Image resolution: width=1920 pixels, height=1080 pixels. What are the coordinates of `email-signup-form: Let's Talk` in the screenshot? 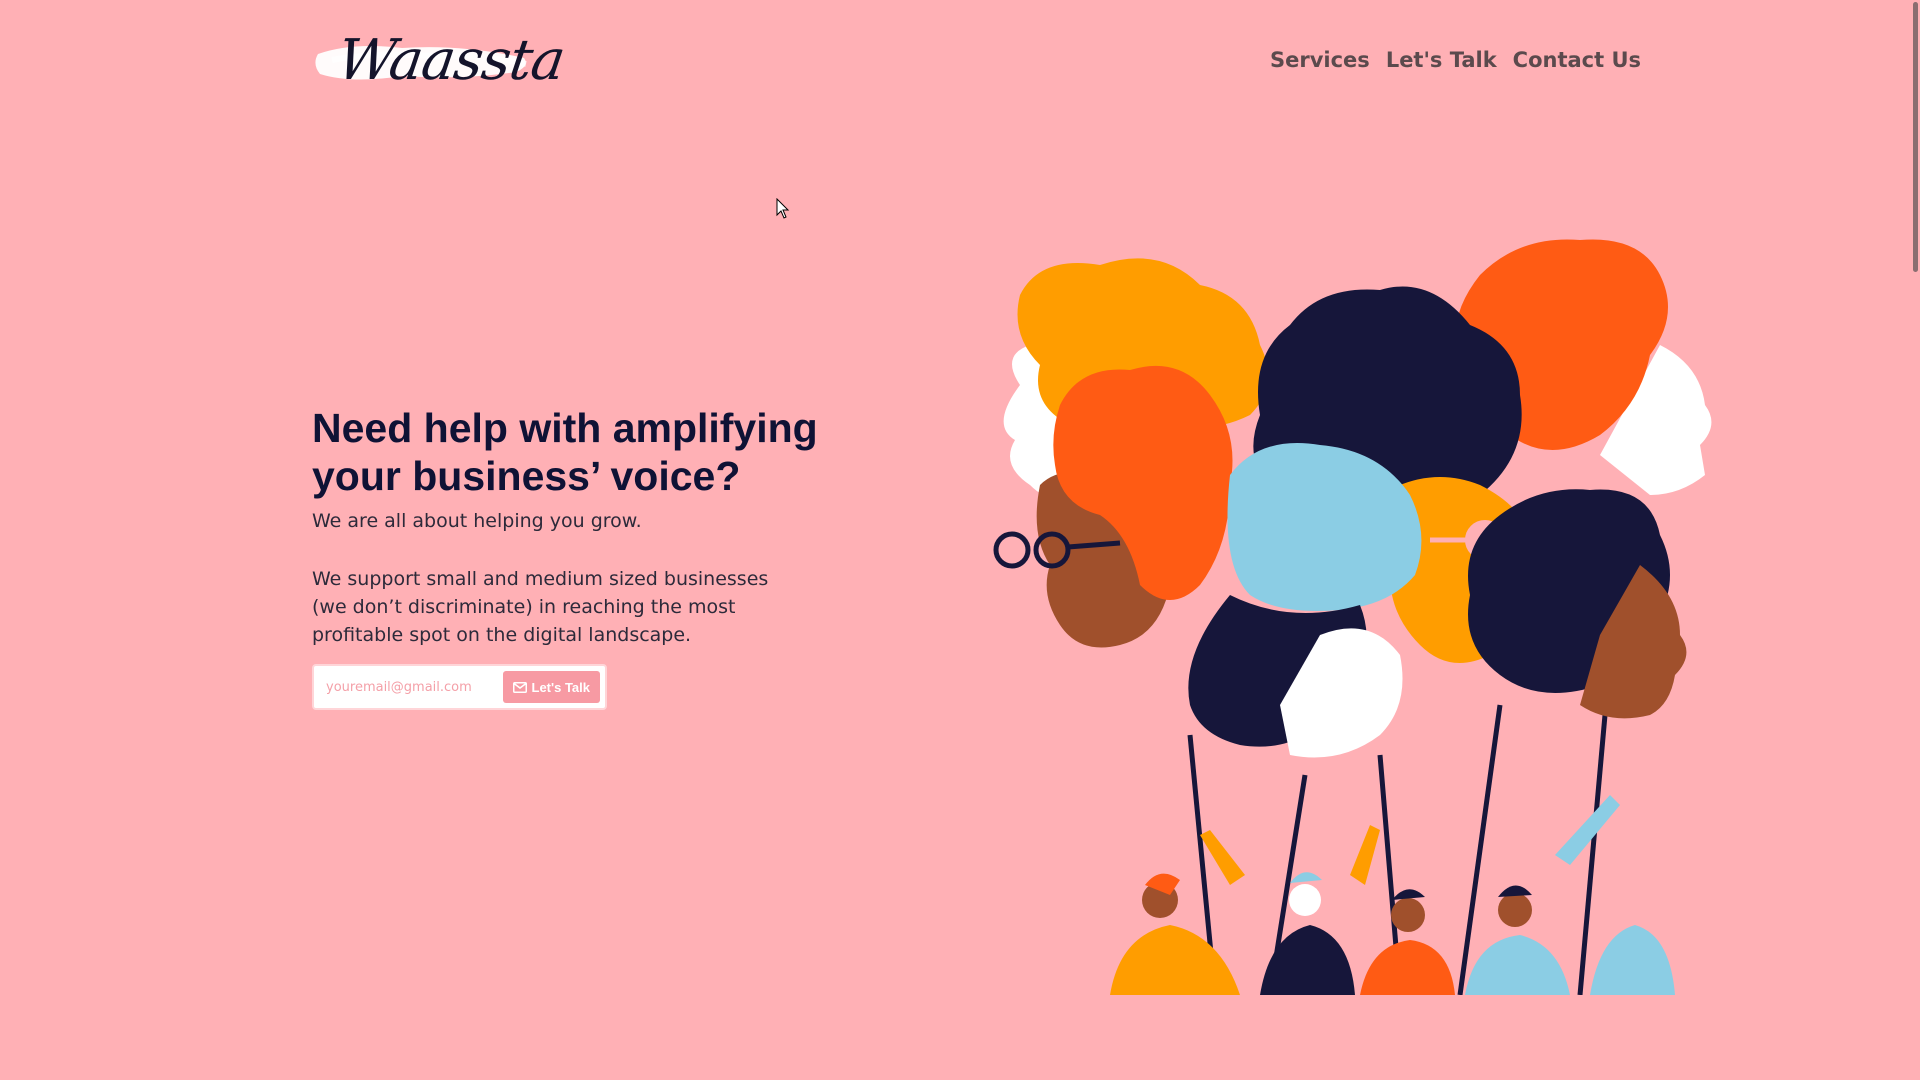 It's located at (459, 687).